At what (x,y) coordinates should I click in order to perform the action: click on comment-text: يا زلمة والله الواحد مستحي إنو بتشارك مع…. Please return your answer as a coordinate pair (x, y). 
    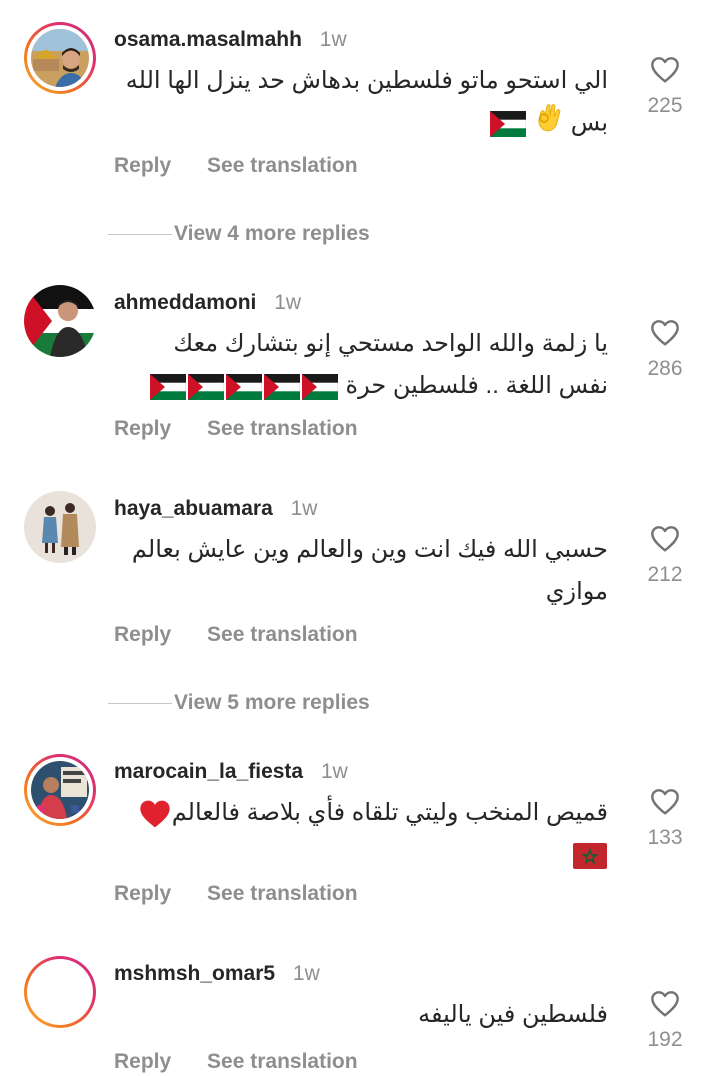
    Looking at the image, I should click on (358, 365).